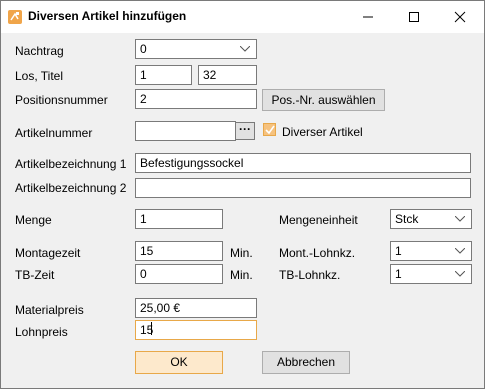  What do you see at coordinates (245, 131) in the screenshot?
I see `browse-button: ···` at bounding box center [245, 131].